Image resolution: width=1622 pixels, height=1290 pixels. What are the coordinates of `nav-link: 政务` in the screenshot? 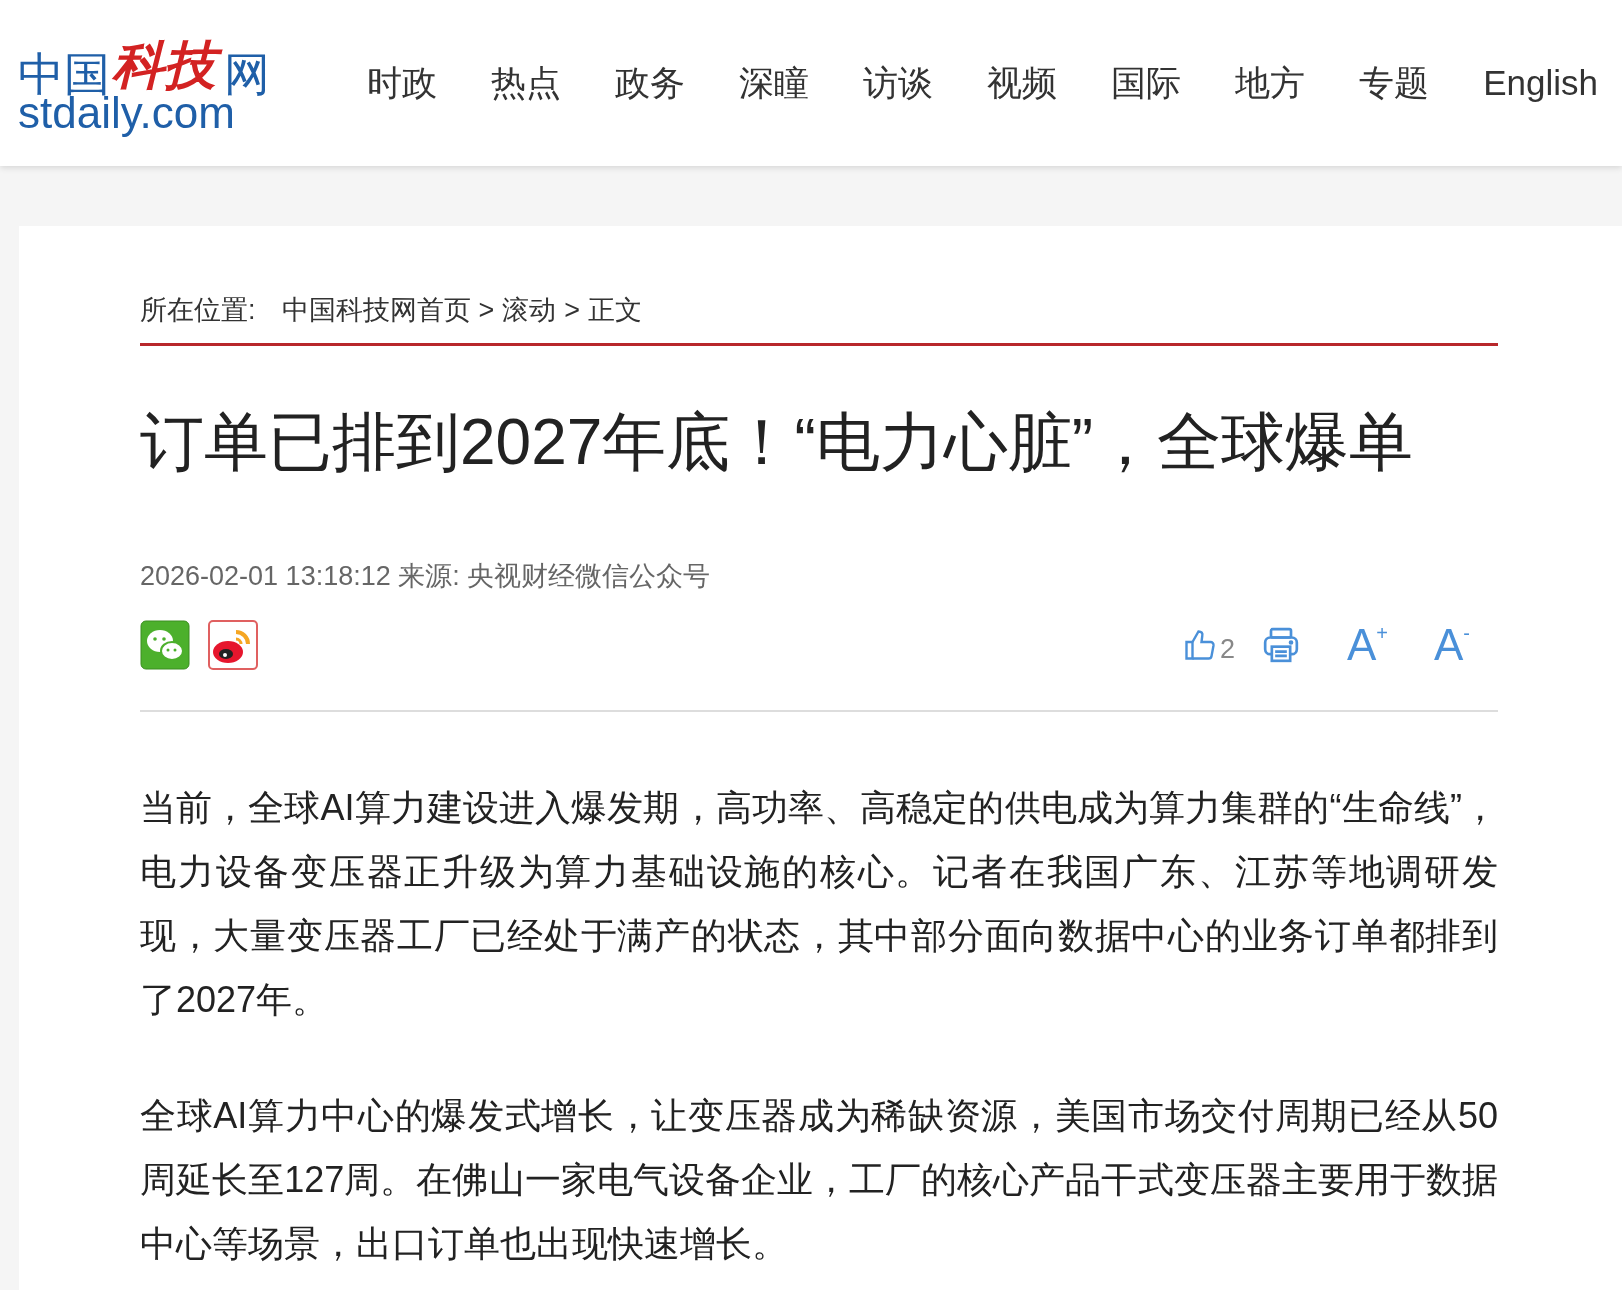 It's located at (650, 83).